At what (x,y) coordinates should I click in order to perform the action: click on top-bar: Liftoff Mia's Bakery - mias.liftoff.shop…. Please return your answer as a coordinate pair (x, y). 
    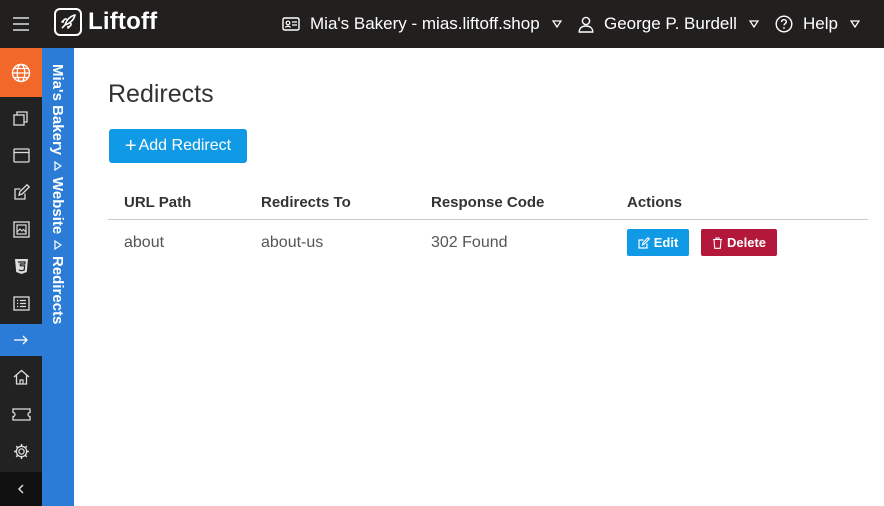
    Looking at the image, I should click on (442, 24).